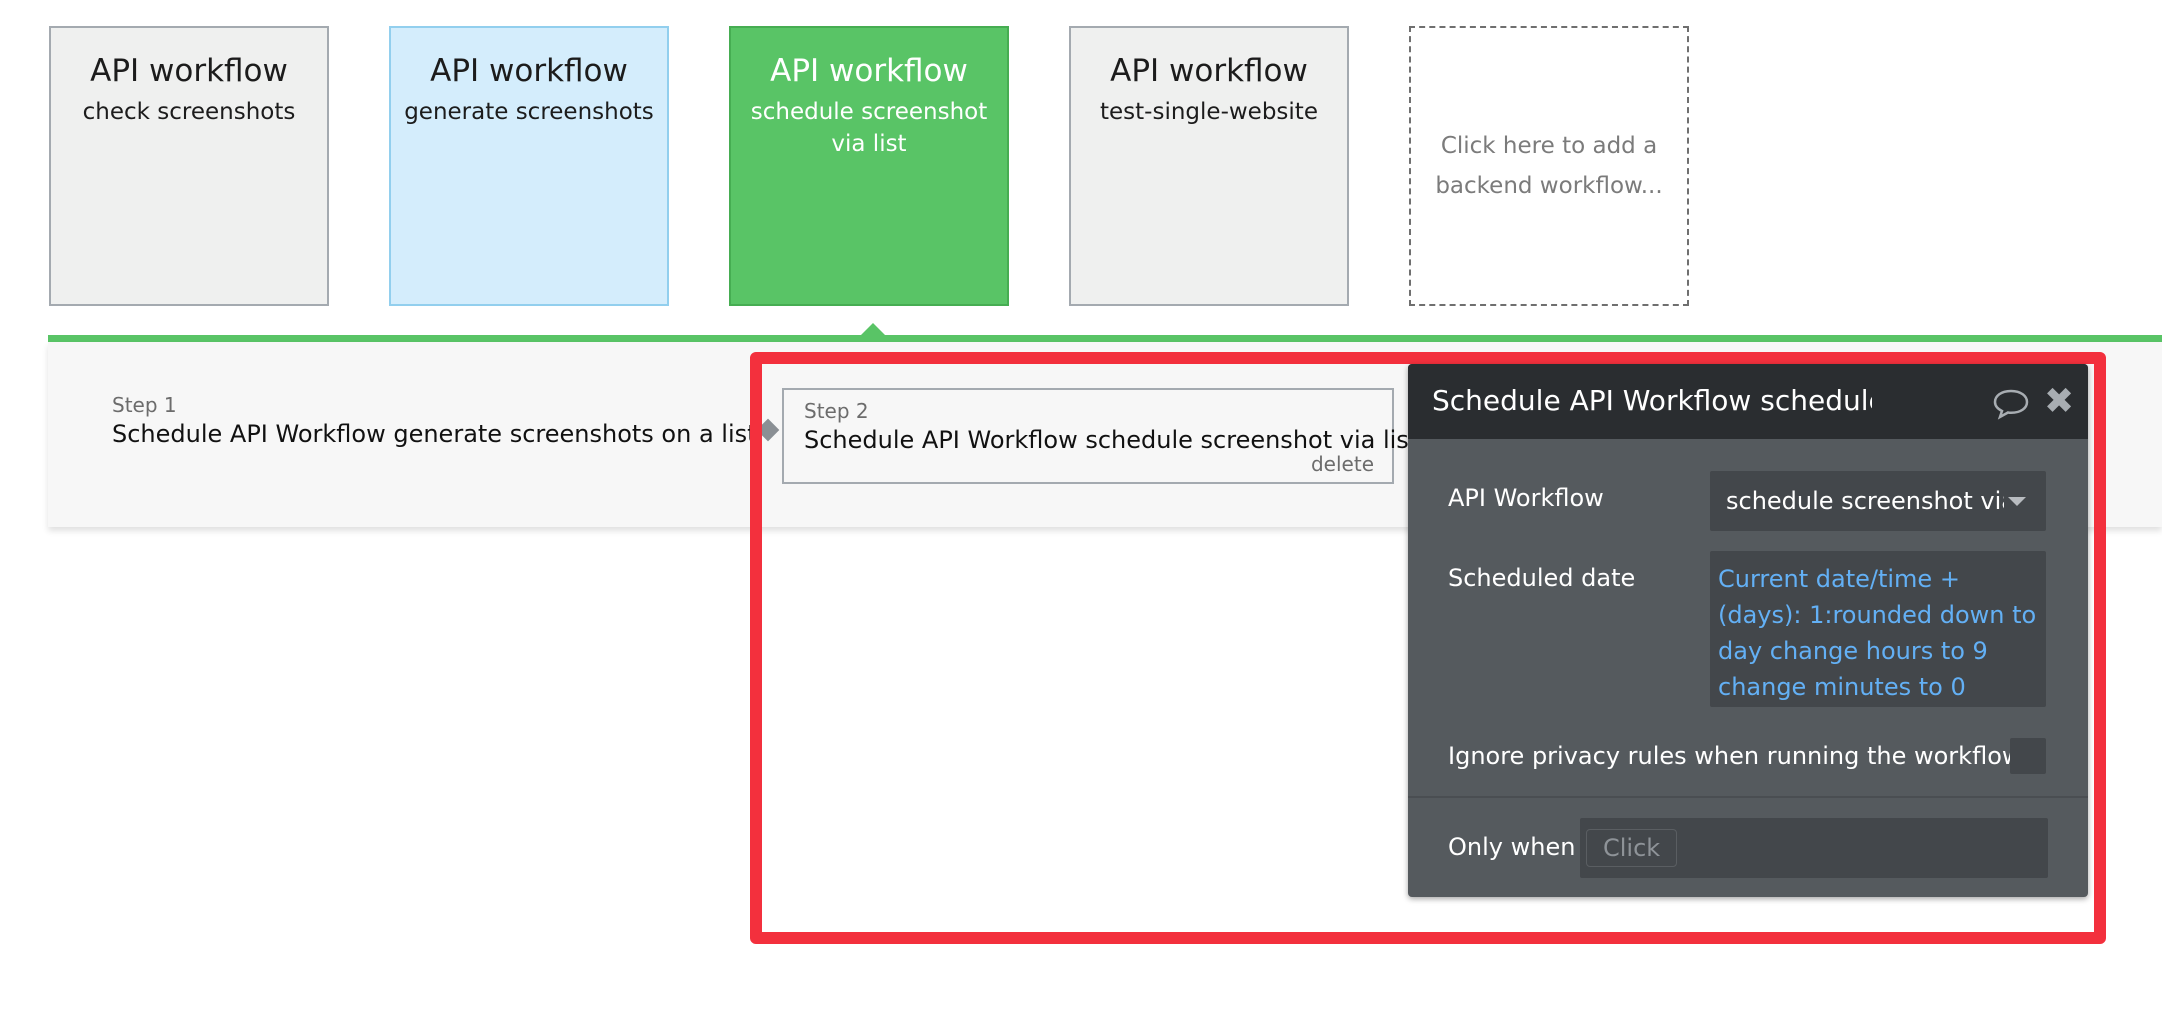 Image resolution: width=2162 pixels, height=1010 pixels. What do you see at coordinates (189, 112) in the screenshot?
I see `workflow-name-label: check screenshots` at bounding box center [189, 112].